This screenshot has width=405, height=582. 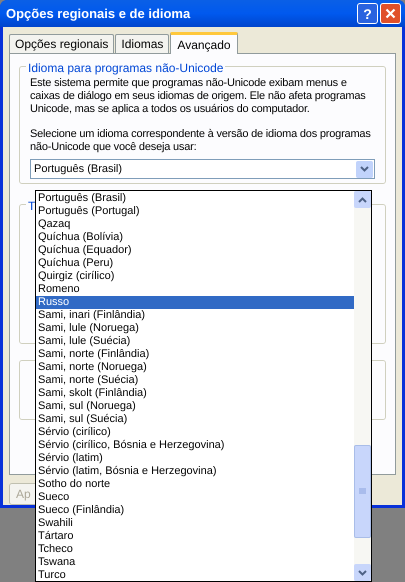 I want to click on list-item: Sami, sul (Suécia), so click(x=195, y=419).